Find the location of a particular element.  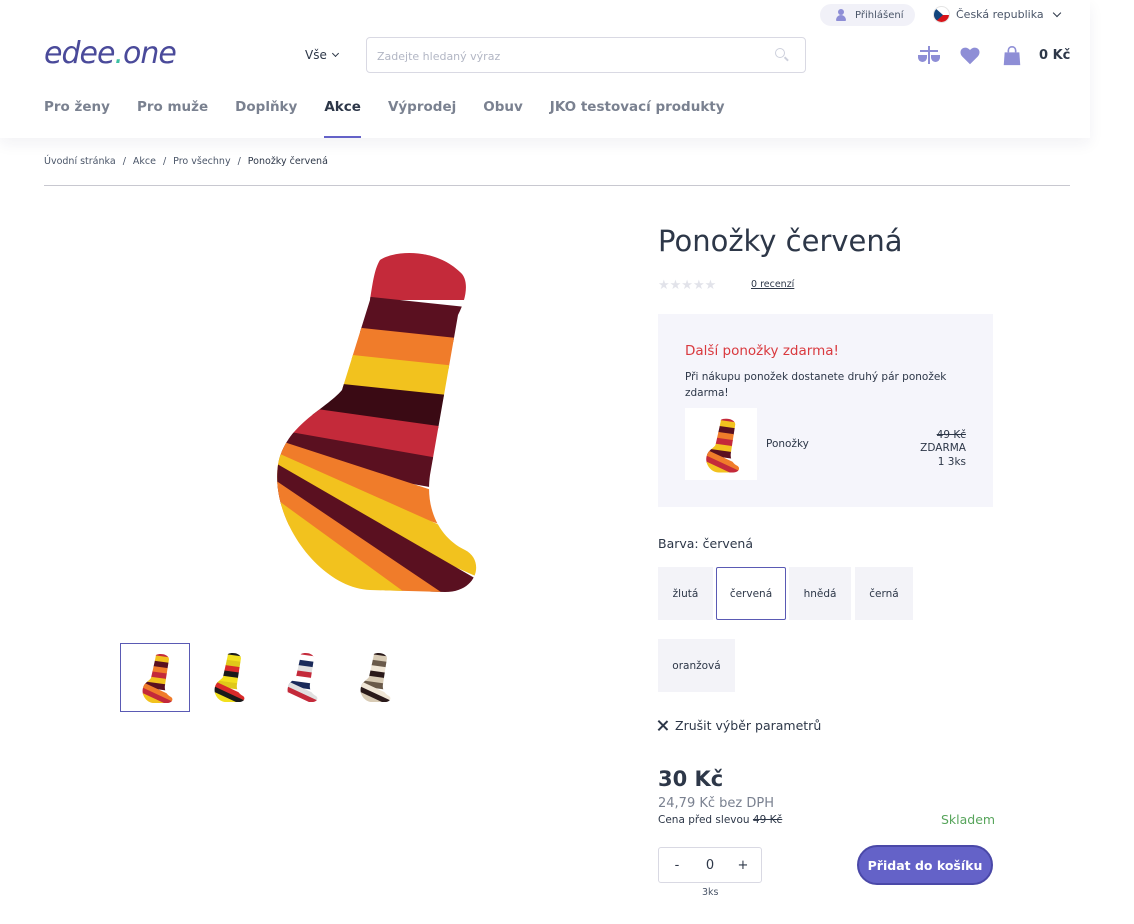

breadcrumb-current: Ponožky červená is located at coordinates (287, 161).